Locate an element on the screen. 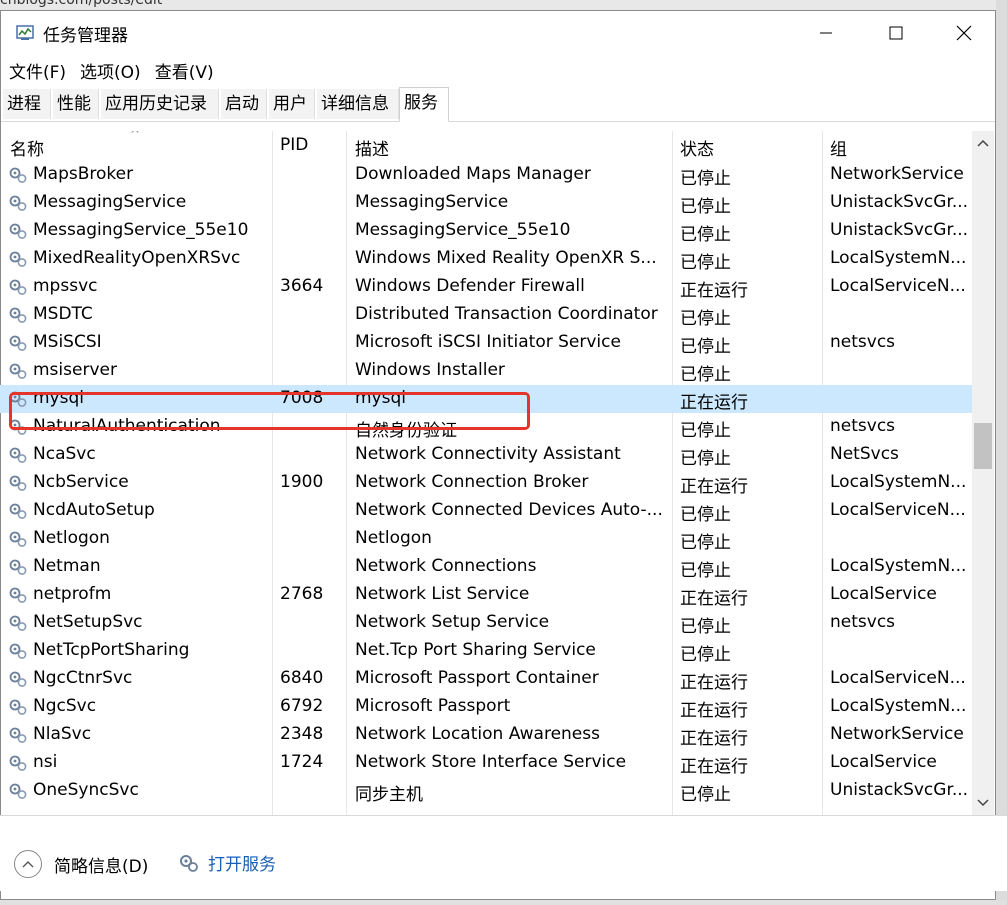 This screenshot has height=905, width=1007. menu-file: 文件(F) is located at coordinates (36, 70).